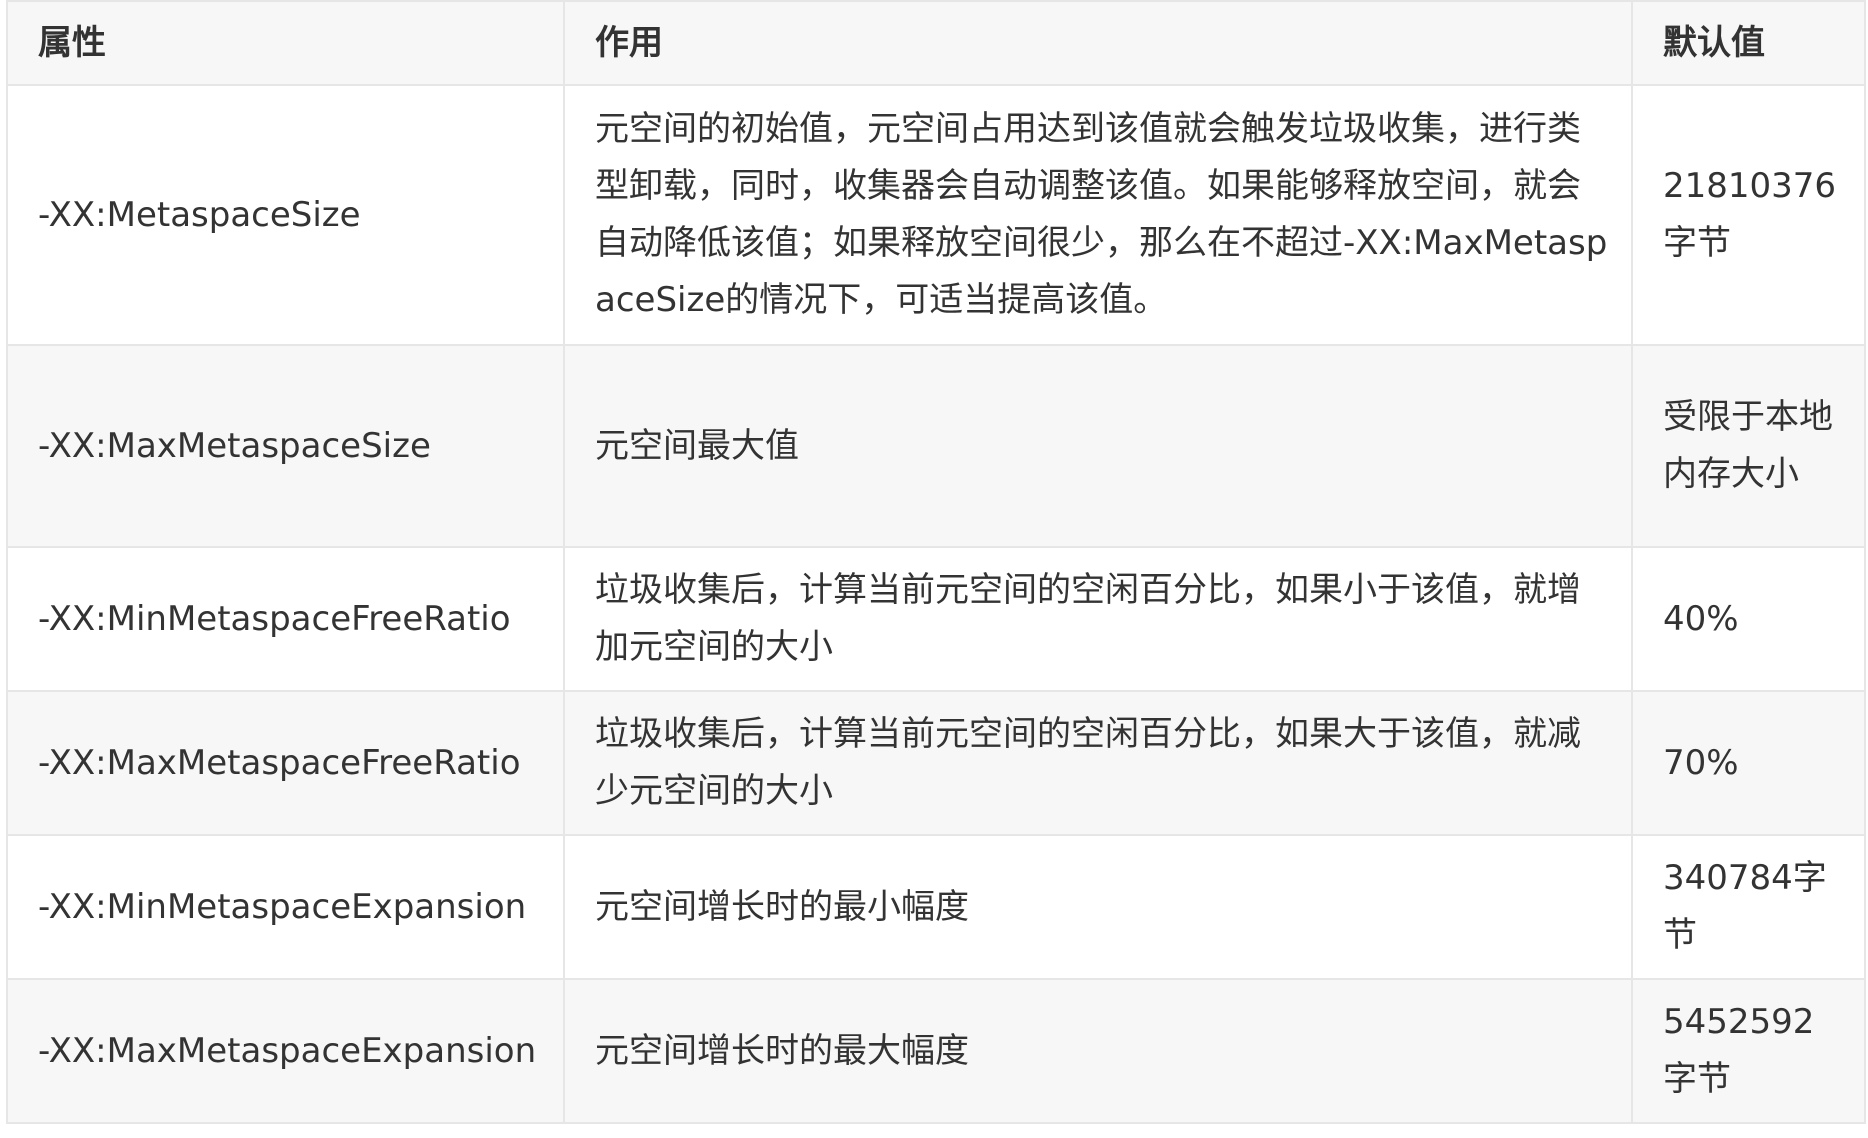  What do you see at coordinates (285, 763) in the screenshot?
I see `cell-property: -XX:MaxMetaspaceFreeRatio` at bounding box center [285, 763].